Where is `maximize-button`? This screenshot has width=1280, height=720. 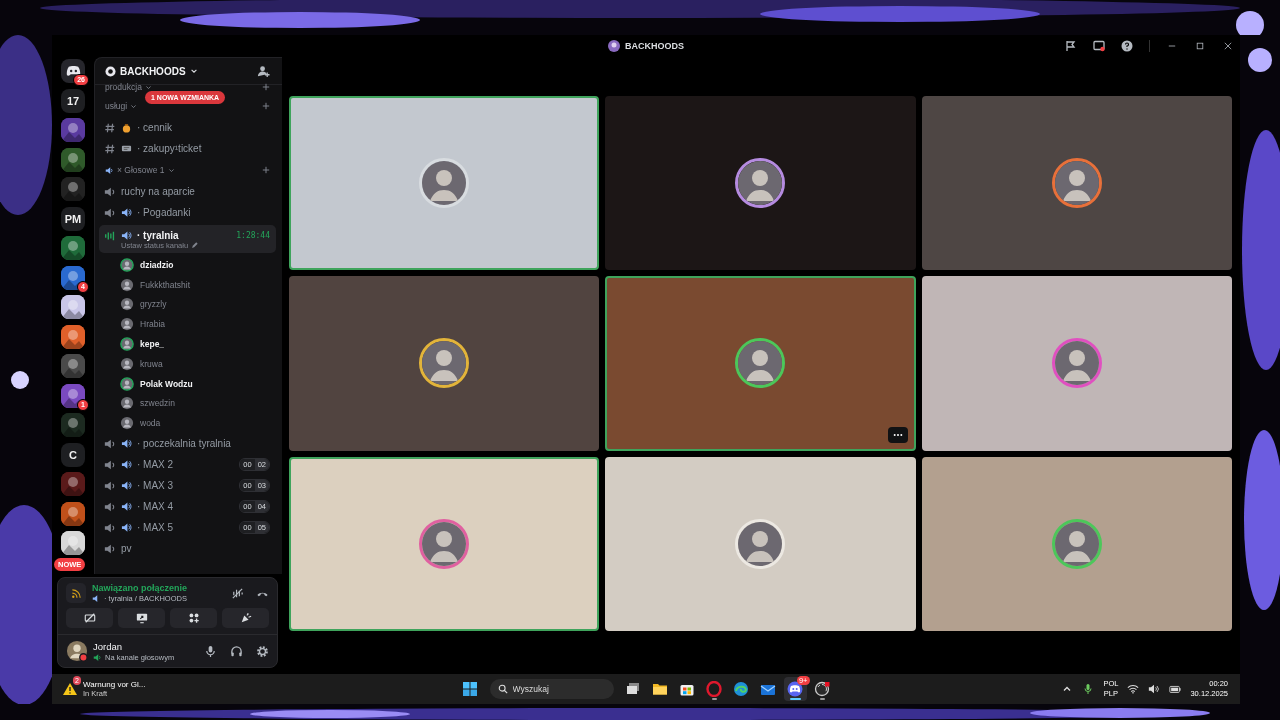
maximize-button is located at coordinates (1200, 46).